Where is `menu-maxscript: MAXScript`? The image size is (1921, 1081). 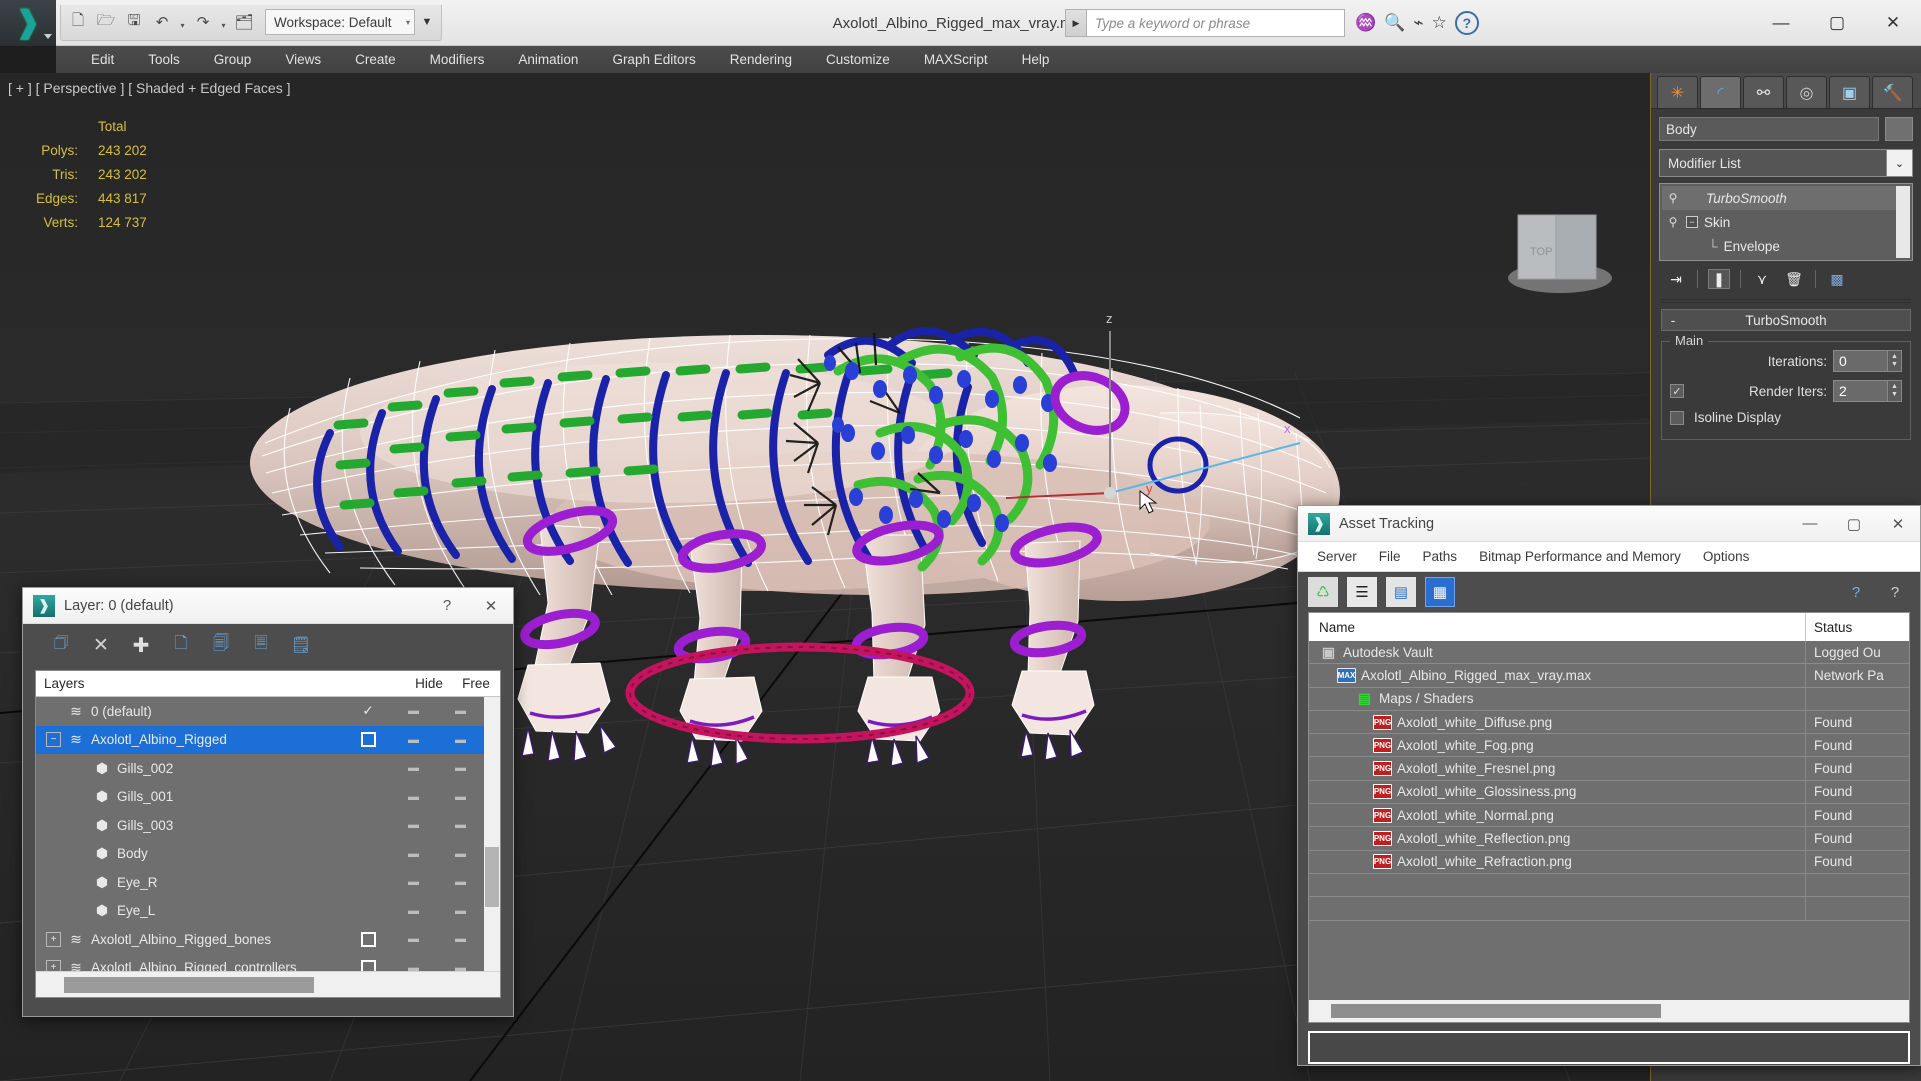 menu-maxscript: MAXScript is located at coordinates (956, 59).